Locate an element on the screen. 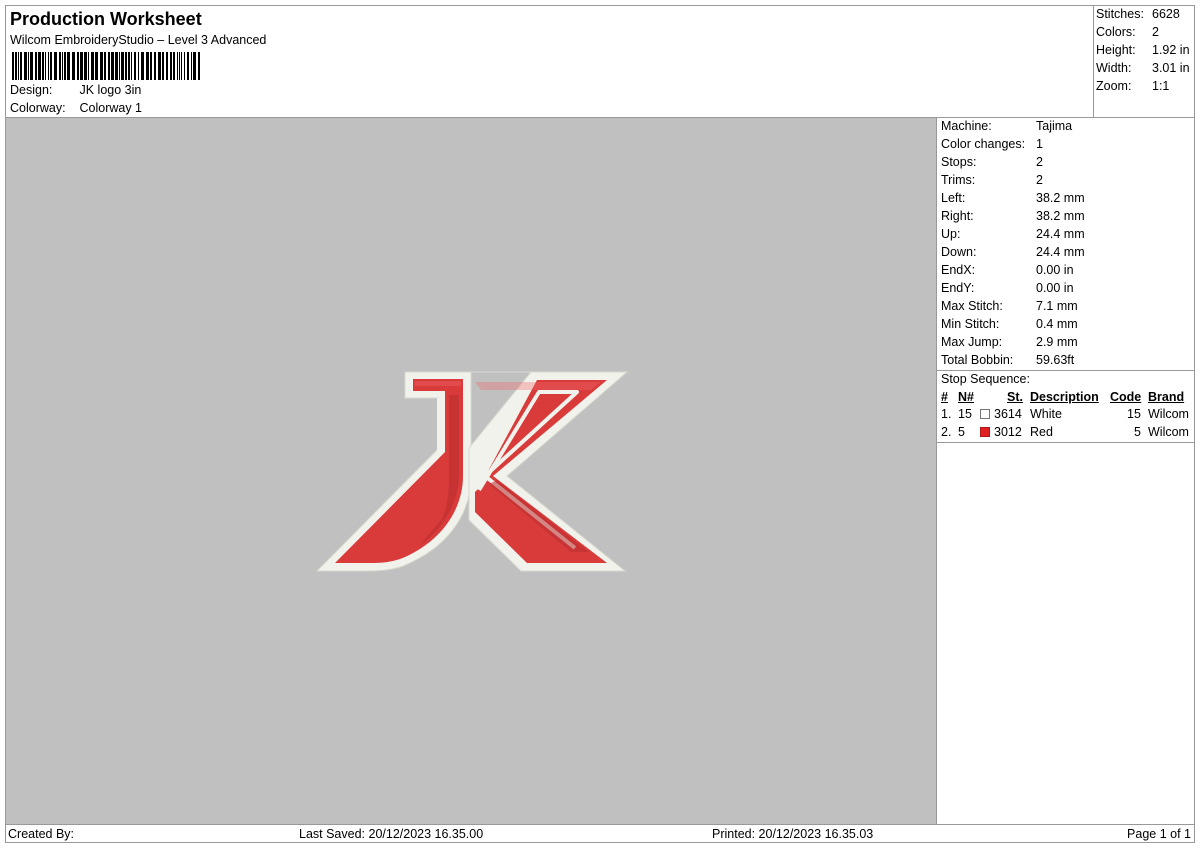 This screenshot has width=1200, height=848. info-row: Down: 24.4 mm is located at coordinates (1013, 252).